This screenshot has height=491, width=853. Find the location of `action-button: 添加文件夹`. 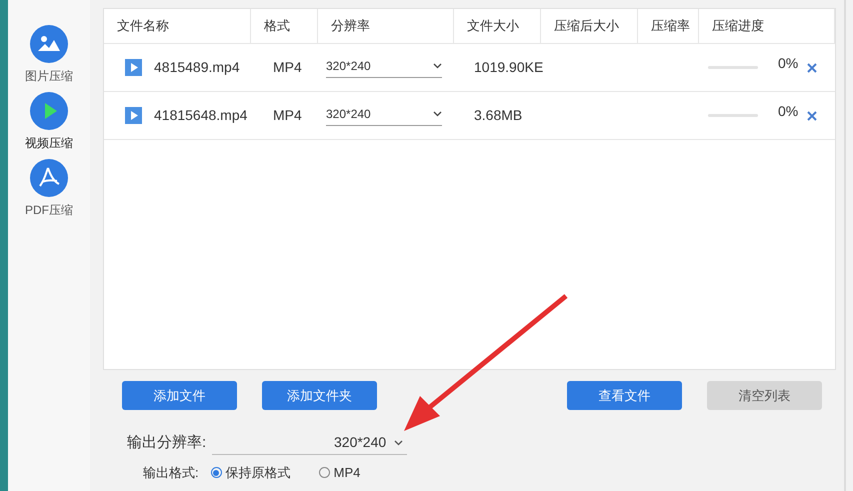

action-button: 添加文件夹 is located at coordinates (319, 395).